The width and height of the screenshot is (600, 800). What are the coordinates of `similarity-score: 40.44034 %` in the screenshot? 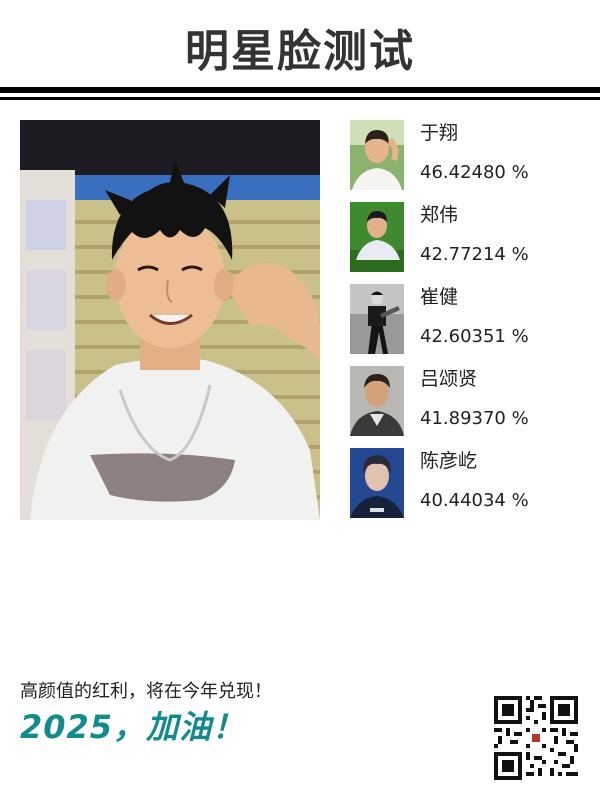 It's located at (474, 500).